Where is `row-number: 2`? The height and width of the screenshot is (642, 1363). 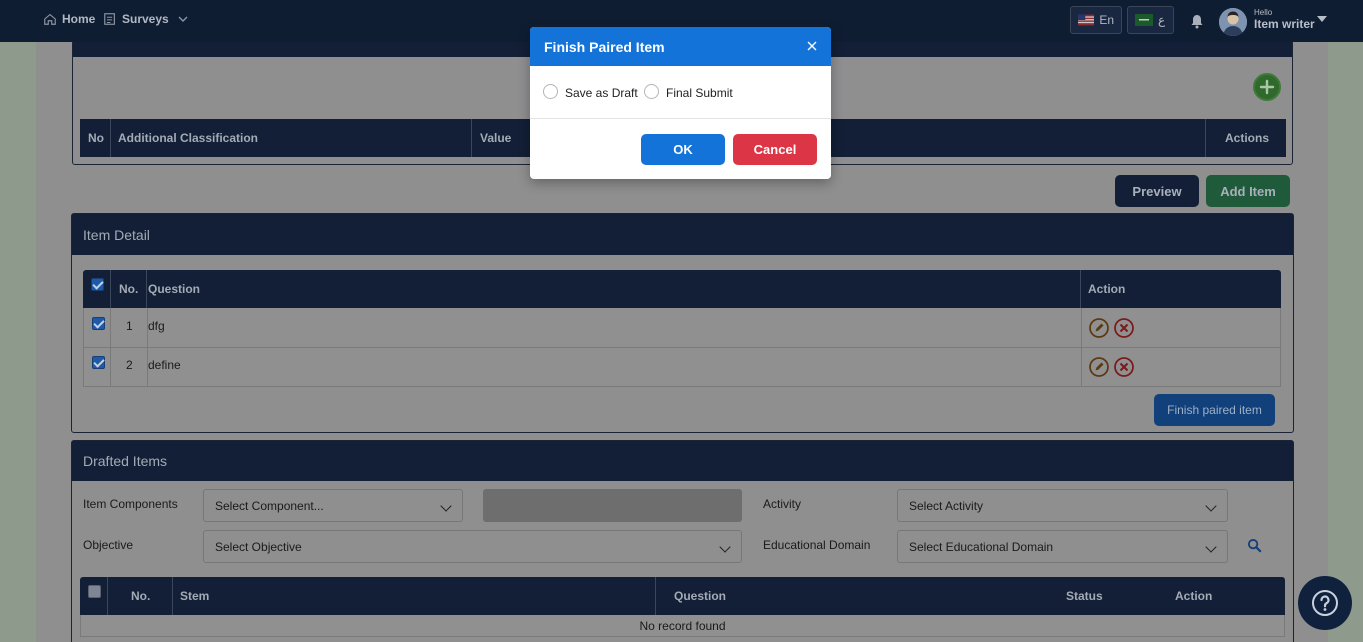
row-number: 2 is located at coordinates (129, 365).